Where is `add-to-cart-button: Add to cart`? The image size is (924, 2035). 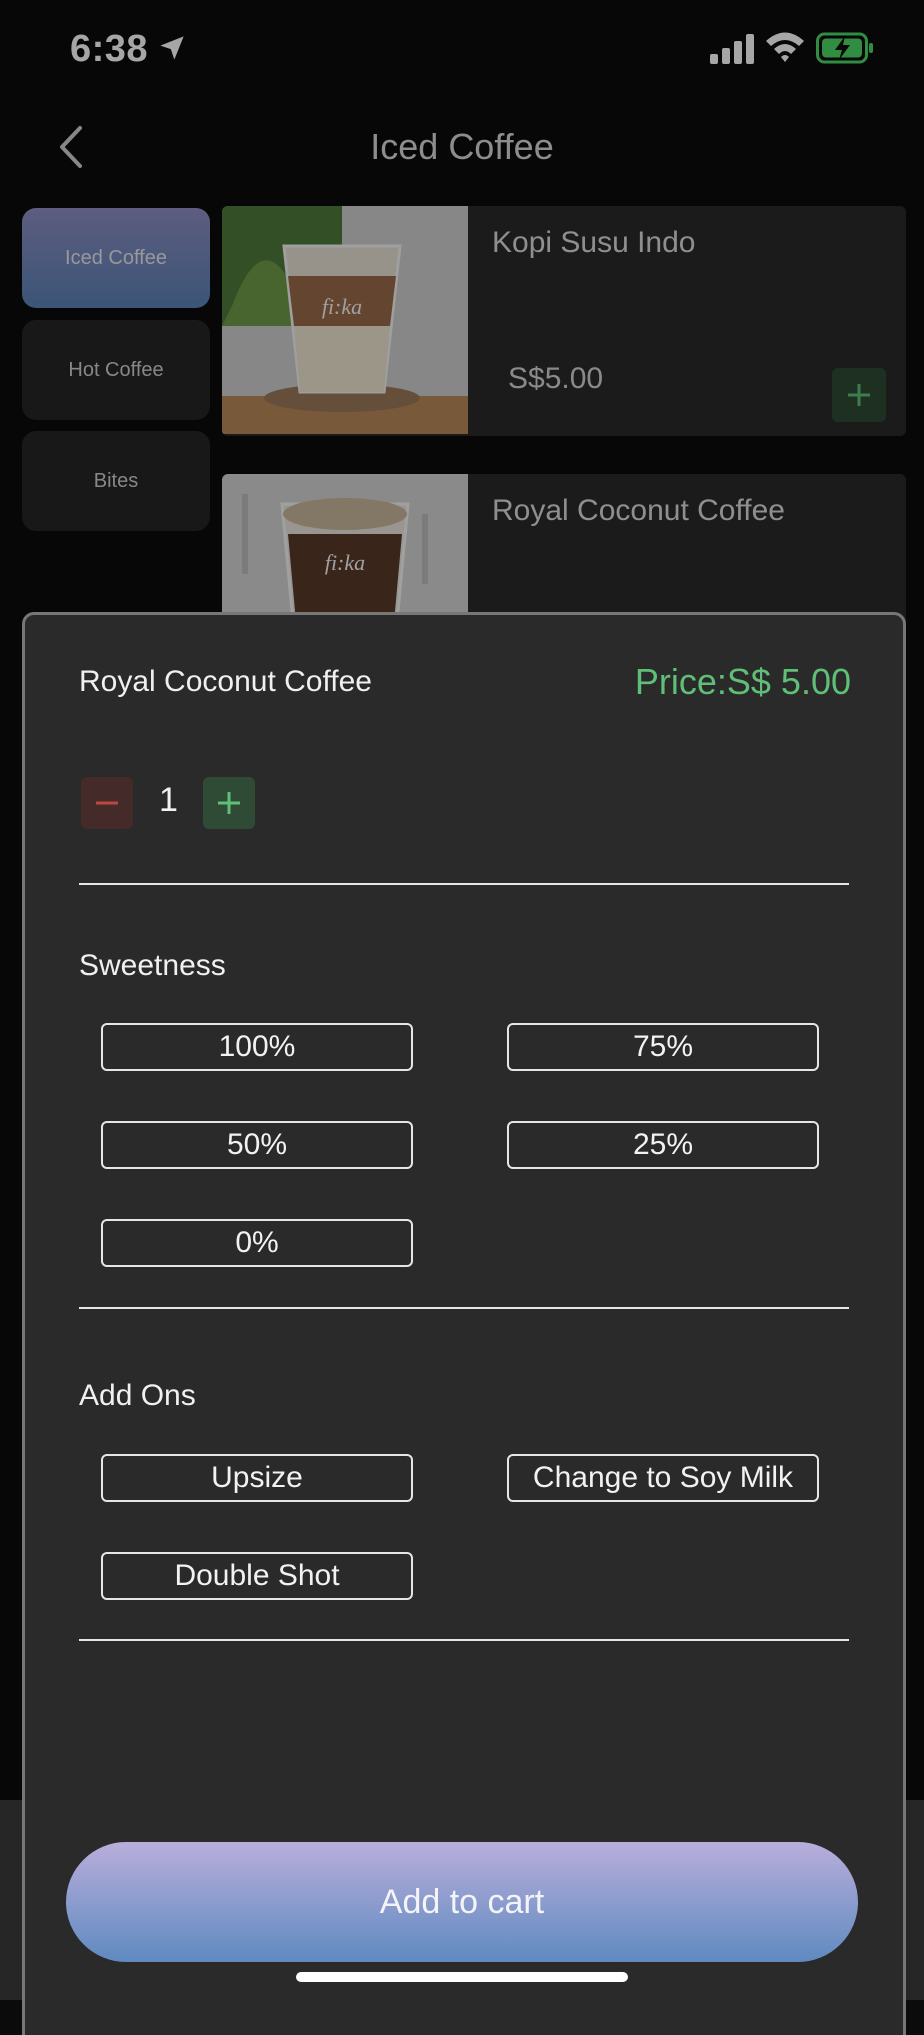
add-to-cart-button: Add to cart is located at coordinates (462, 1902).